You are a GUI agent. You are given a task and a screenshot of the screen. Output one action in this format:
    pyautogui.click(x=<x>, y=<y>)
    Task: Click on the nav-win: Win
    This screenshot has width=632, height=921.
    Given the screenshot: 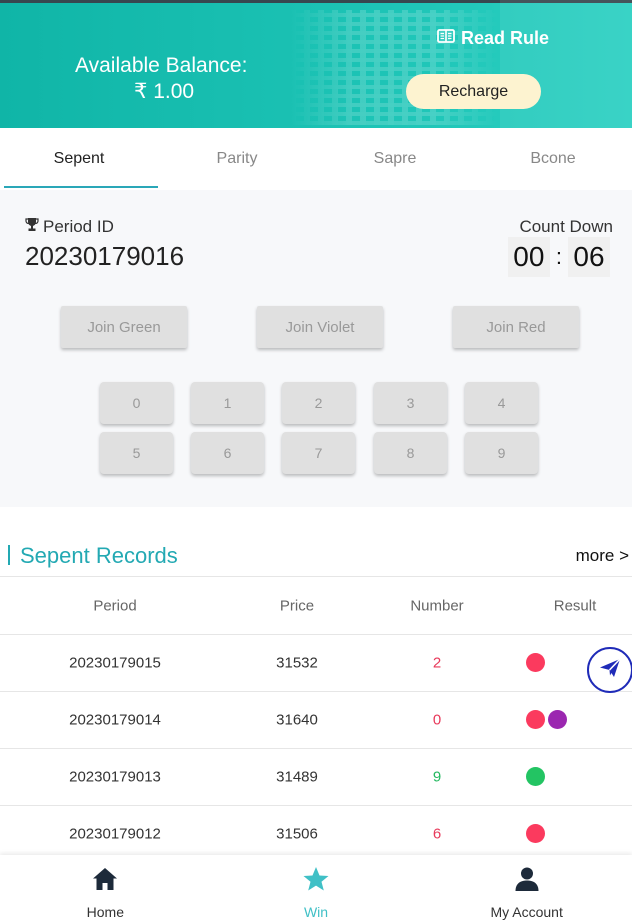 What is the action you would take?
    pyautogui.click(x=316, y=888)
    